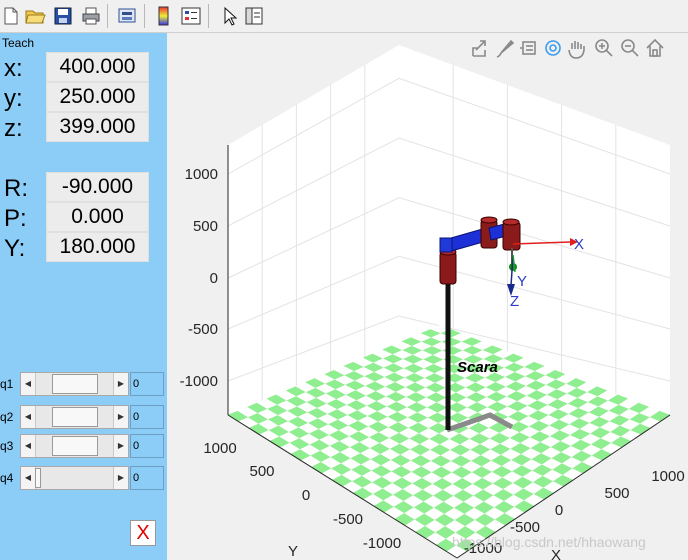  What do you see at coordinates (7, 417) in the screenshot?
I see `joint-label-q2: q2` at bounding box center [7, 417].